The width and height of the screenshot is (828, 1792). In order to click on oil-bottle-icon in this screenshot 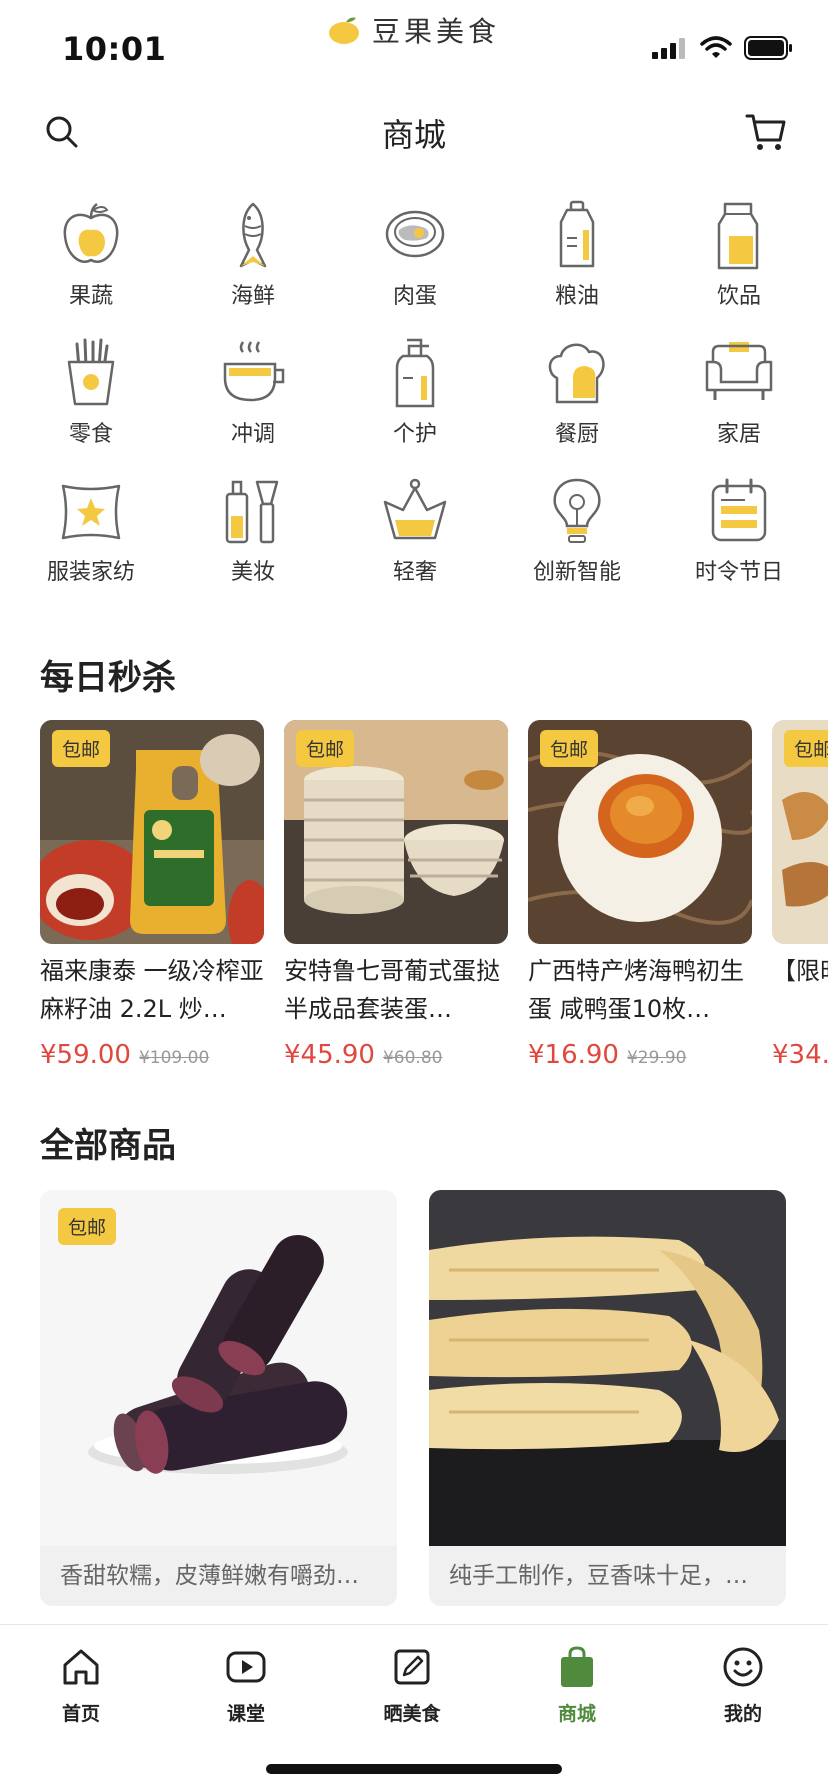, I will do `click(577, 234)`.